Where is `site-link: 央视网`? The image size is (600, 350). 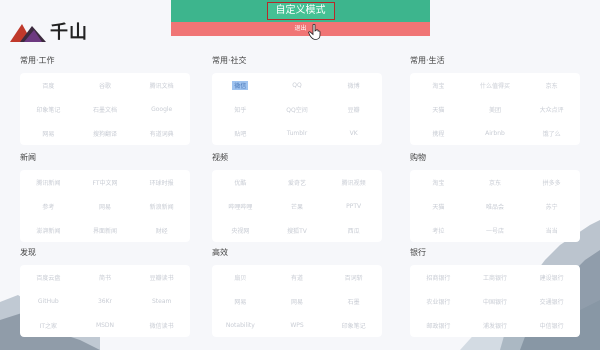 site-link: 央视网 is located at coordinates (240, 230).